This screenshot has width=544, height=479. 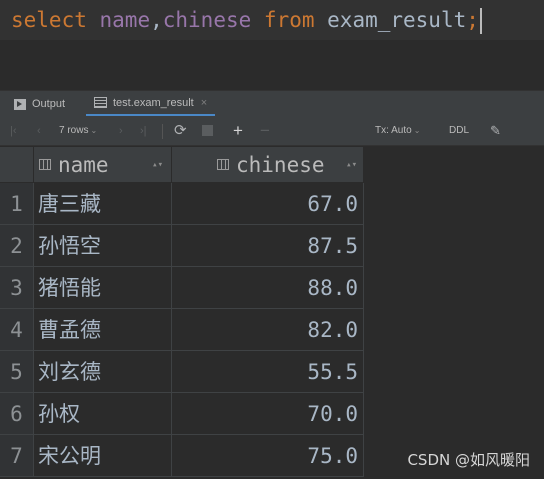 I want to click on row-number: 3, so click(x=17, y=288).